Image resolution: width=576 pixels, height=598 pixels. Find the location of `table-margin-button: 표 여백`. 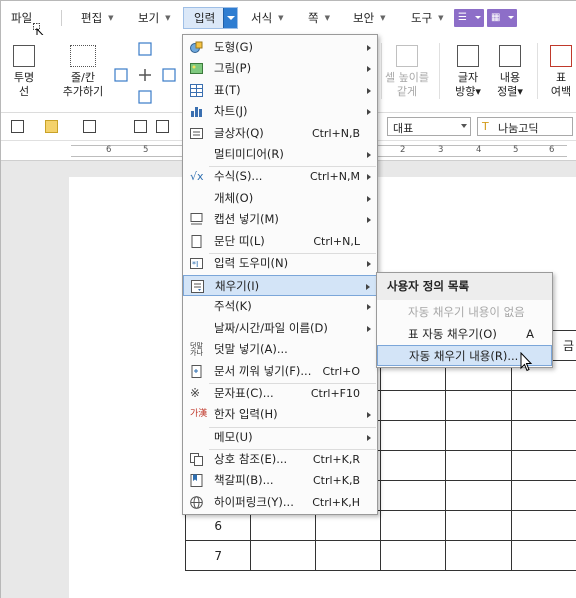

table-margin-button: 표 여백 is located at coordinates (561, 72).